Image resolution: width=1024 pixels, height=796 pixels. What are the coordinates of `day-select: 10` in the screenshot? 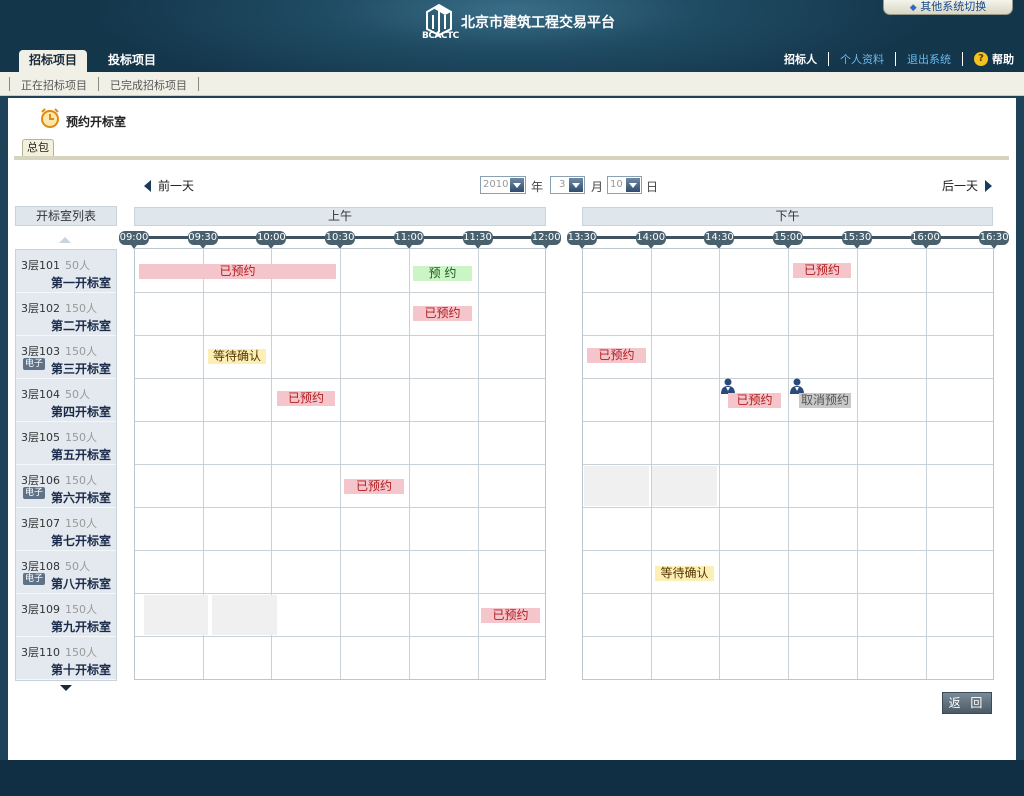 It's located at (624, 185).